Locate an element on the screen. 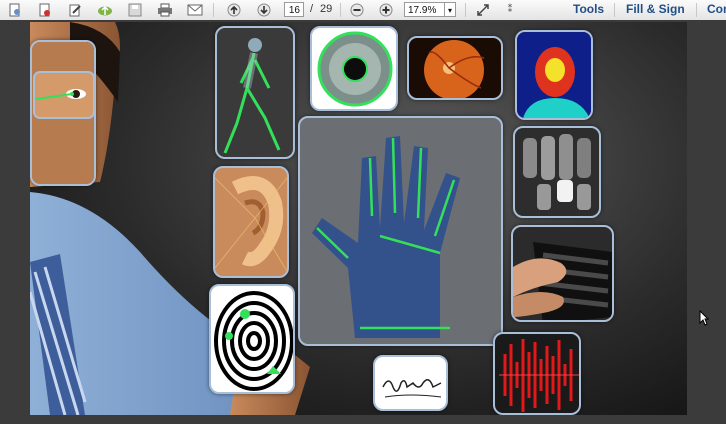  page-number-input: 16 is located at coordinates (294, 9).